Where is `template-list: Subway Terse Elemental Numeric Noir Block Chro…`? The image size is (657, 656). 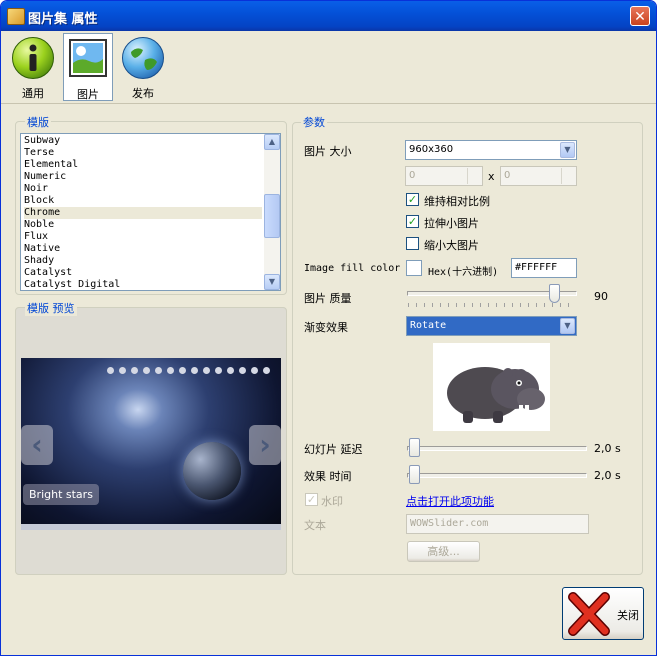
template-list: Subway Terse Elemental Numeric Noir Block Chro… is located at coordinates (150, 212).